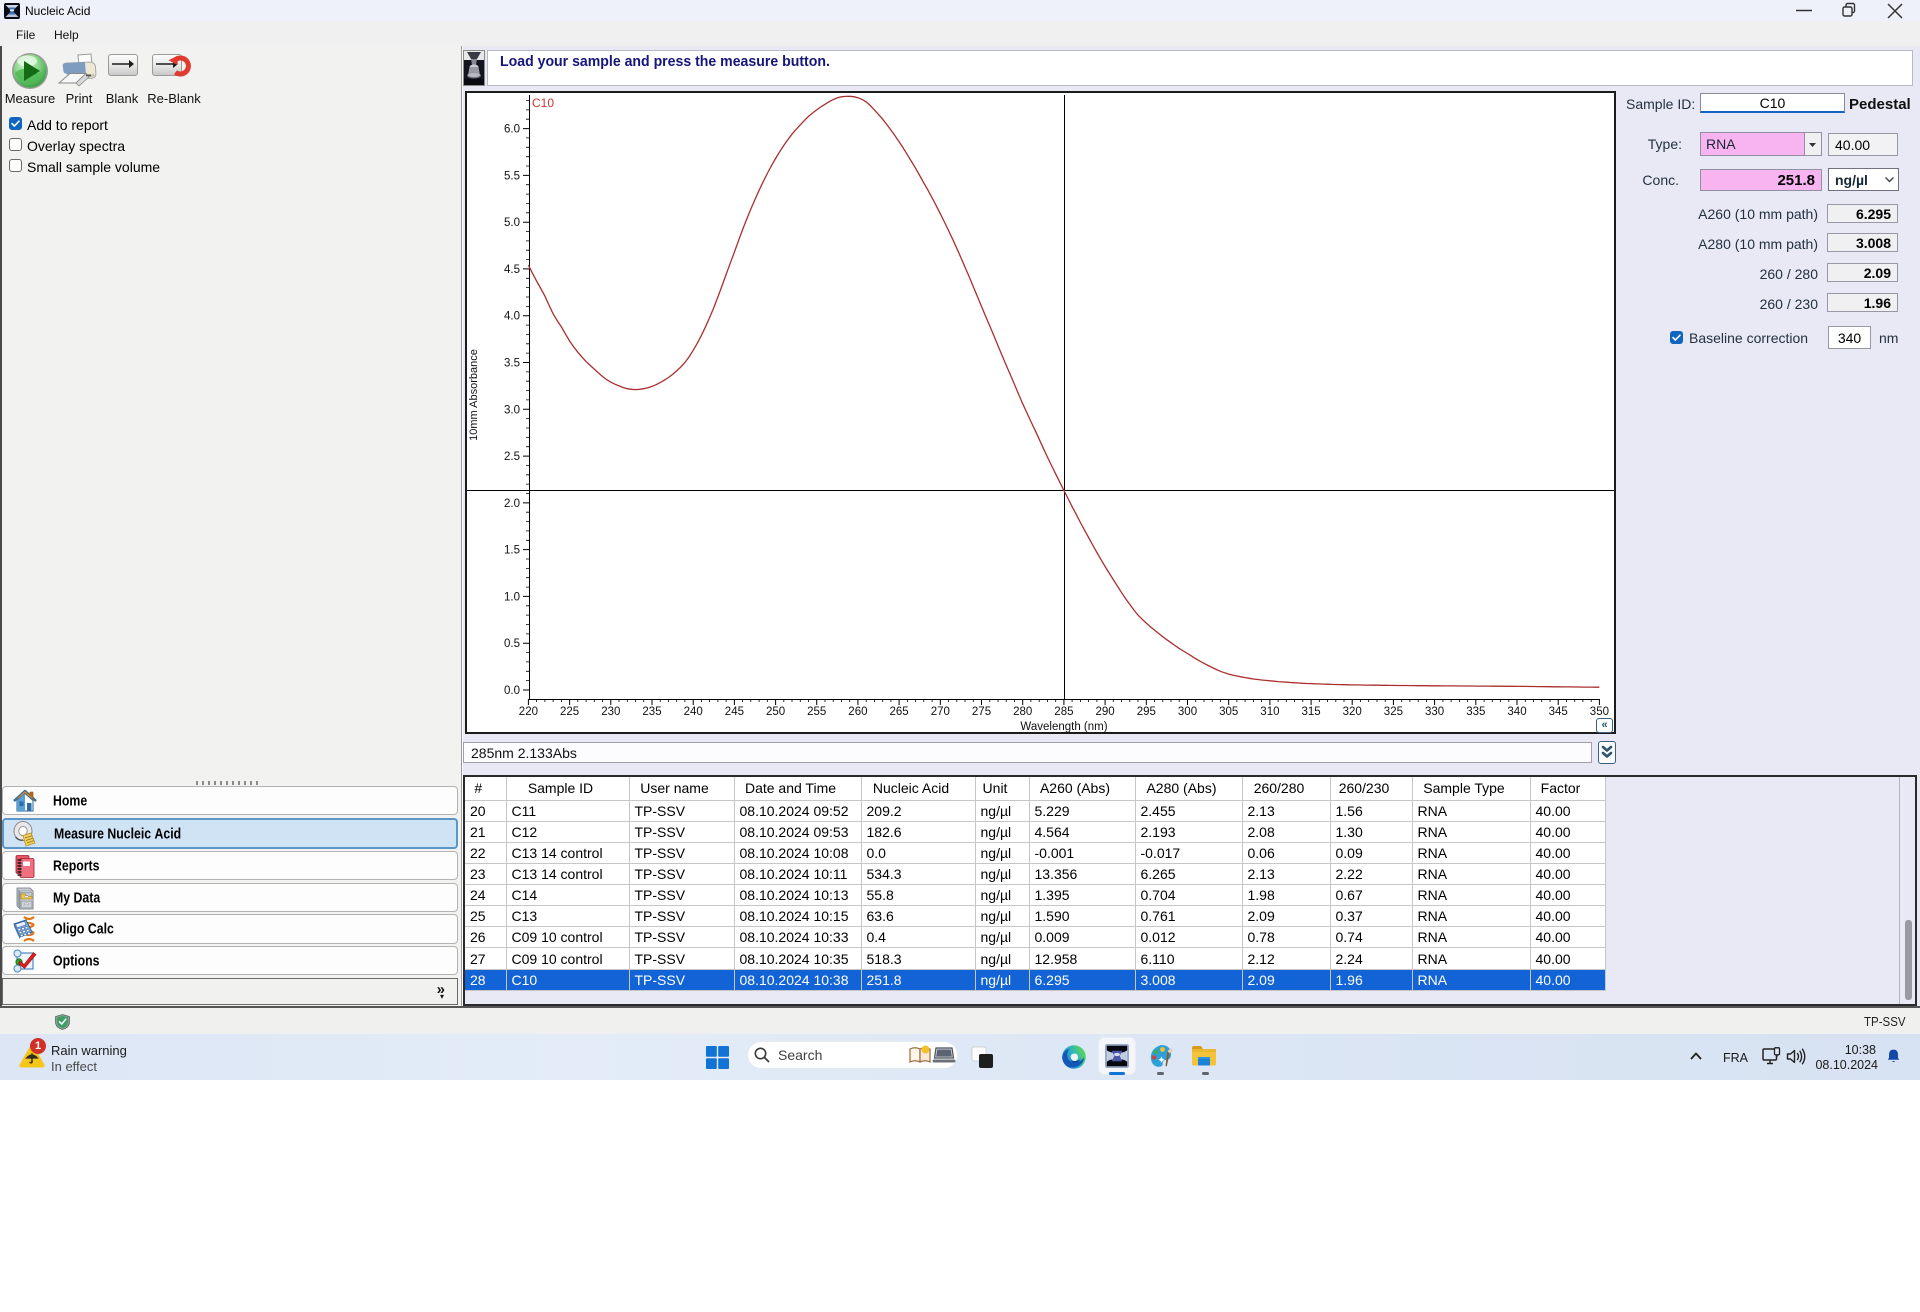 This screenshot has height=1312, width=1920. Describe the element at coordinates (512, 597) in the screenshot. I see `svg-text: 1.0` at that location.